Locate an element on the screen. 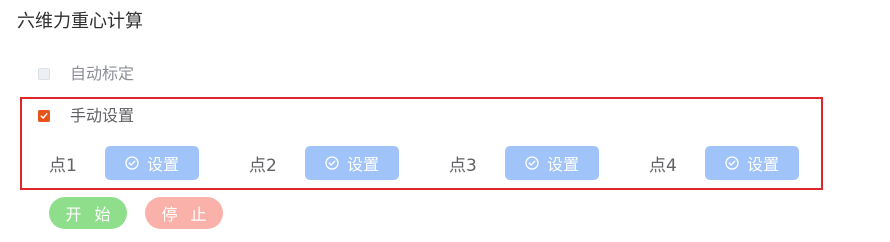 This screenshot has width=890, height=242. point-1-set-button-label: 设置 is located at coordinates (162, 164).